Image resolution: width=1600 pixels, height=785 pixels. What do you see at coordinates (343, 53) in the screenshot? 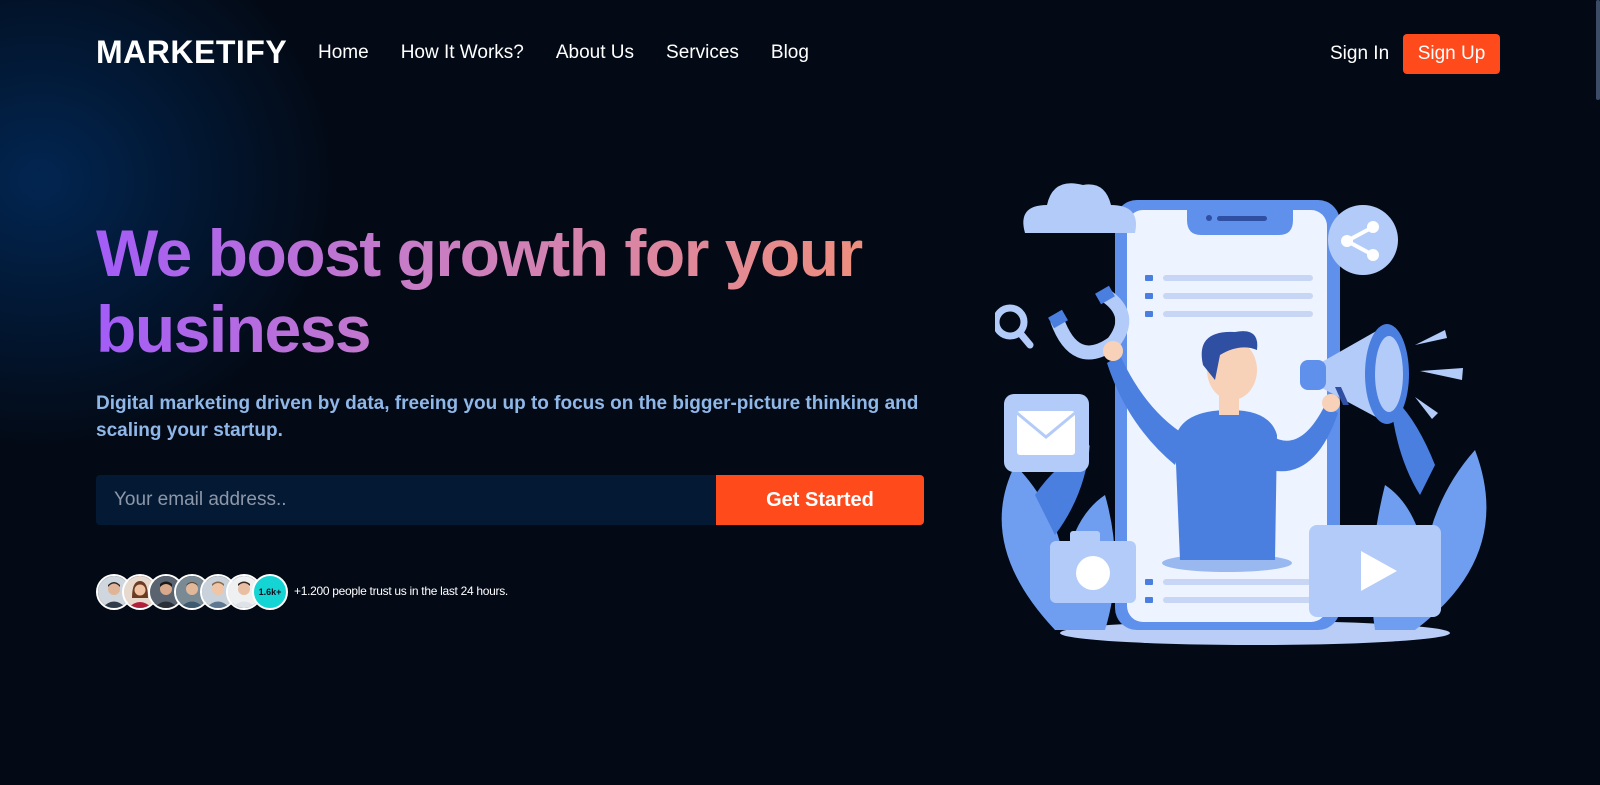
I see `nav-home-link: Home` at bounding box center [343, 53].